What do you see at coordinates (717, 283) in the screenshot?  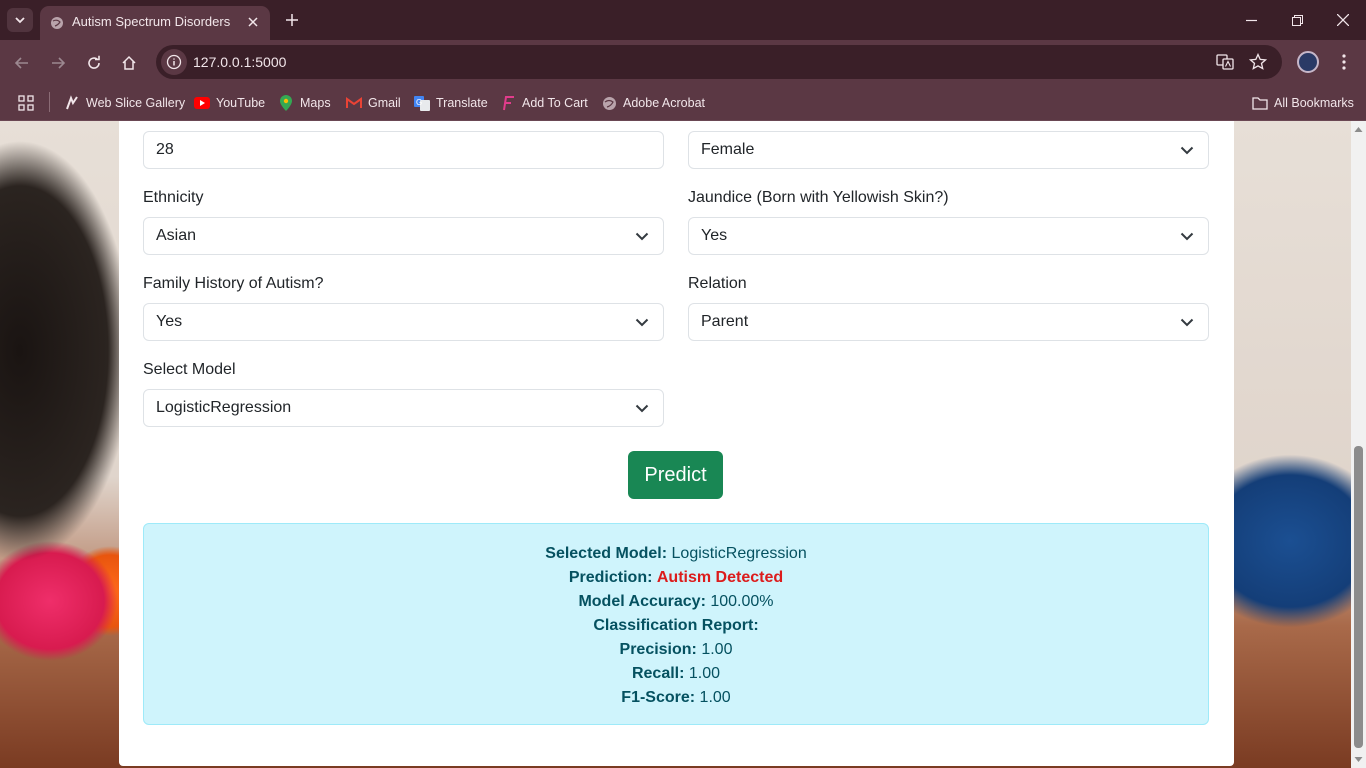 I see `relation-label: Relation` at bounding box center [717, 283].